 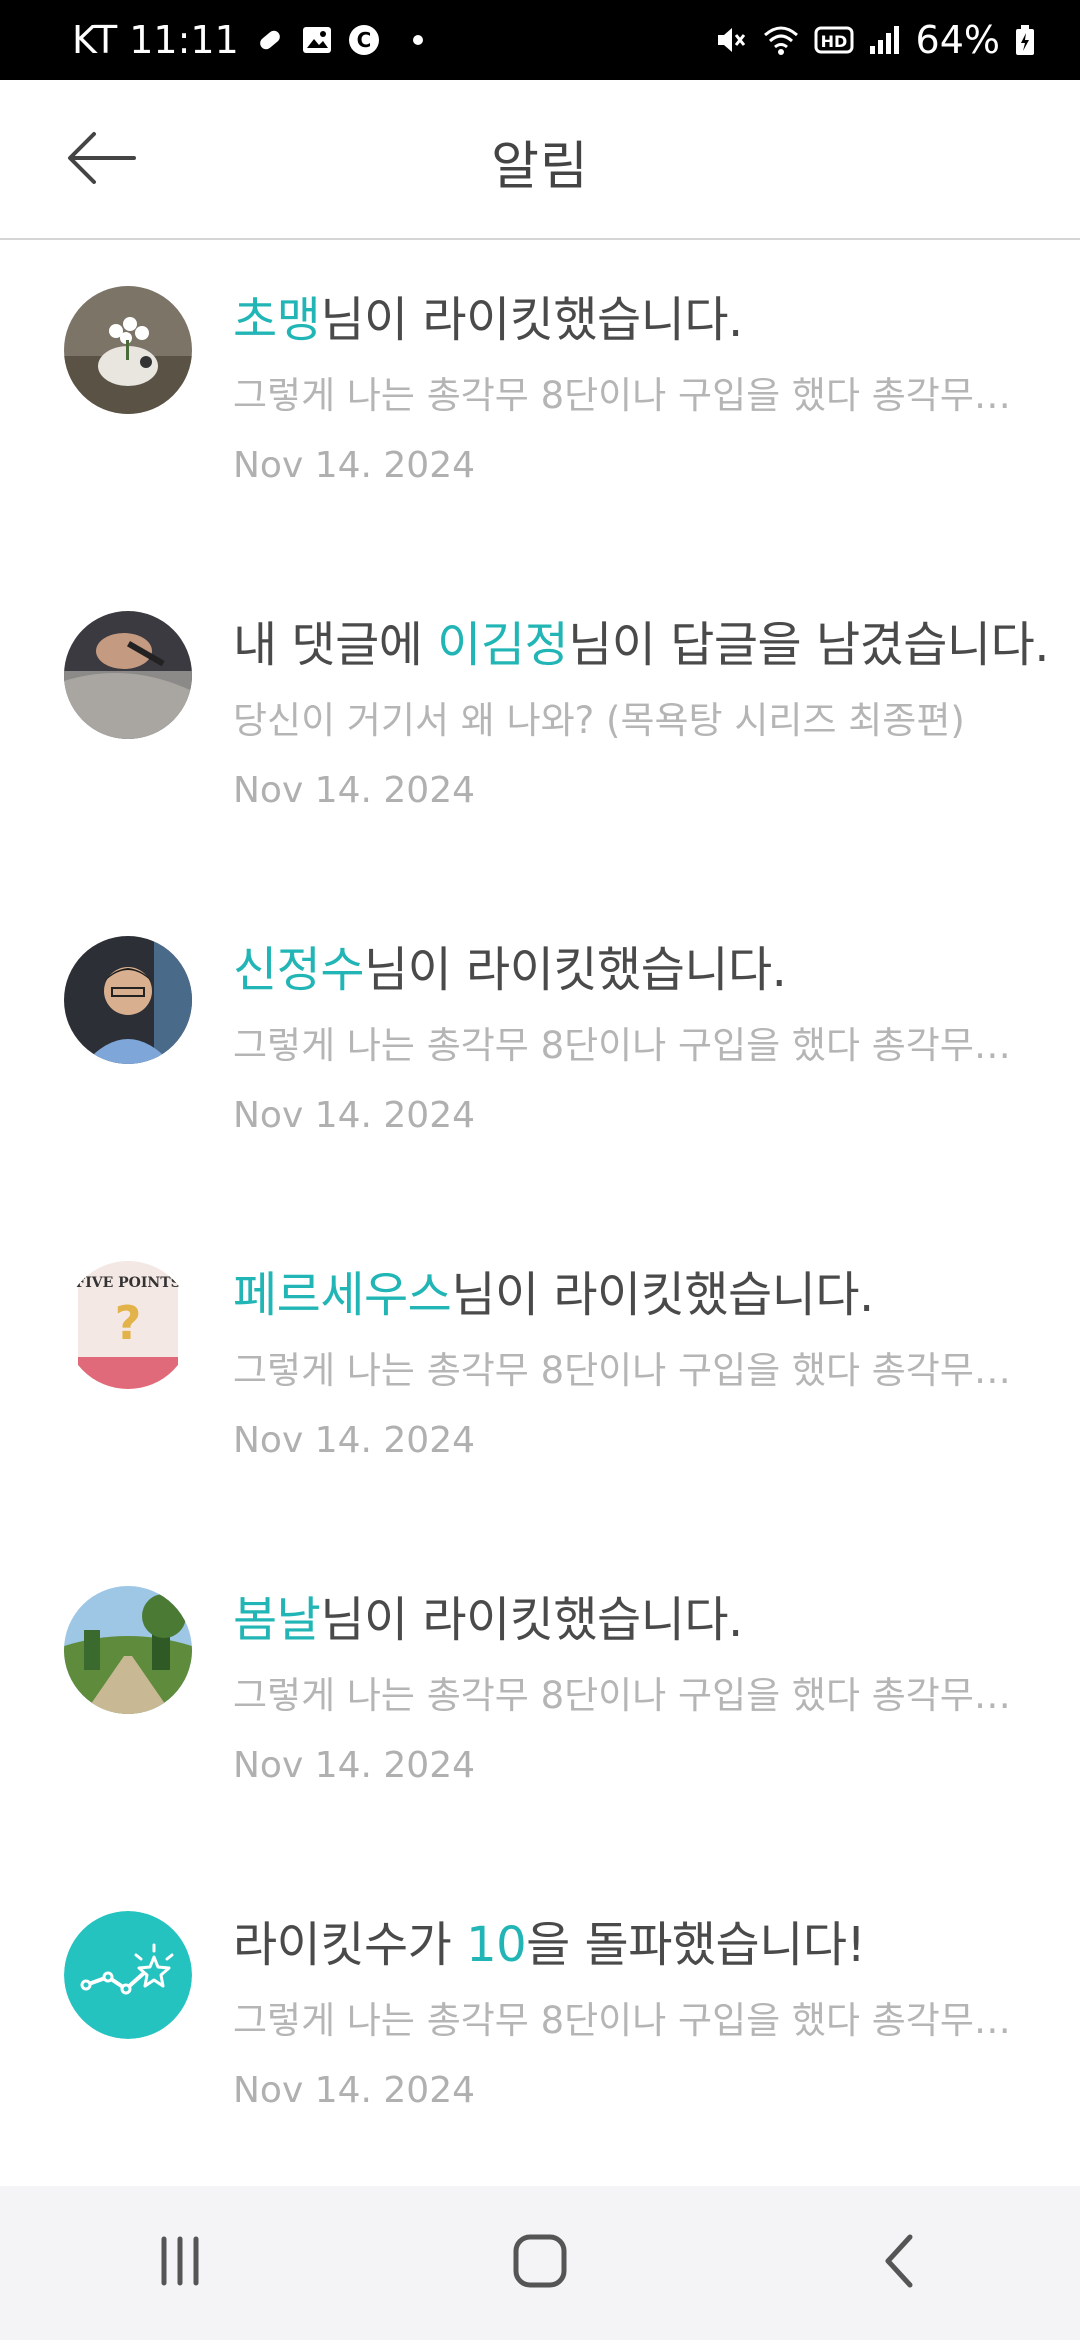 What do you see at coordinates (781, 40) in the screenshot?
I see `wifi-icon` at bounding box center [781, 40].